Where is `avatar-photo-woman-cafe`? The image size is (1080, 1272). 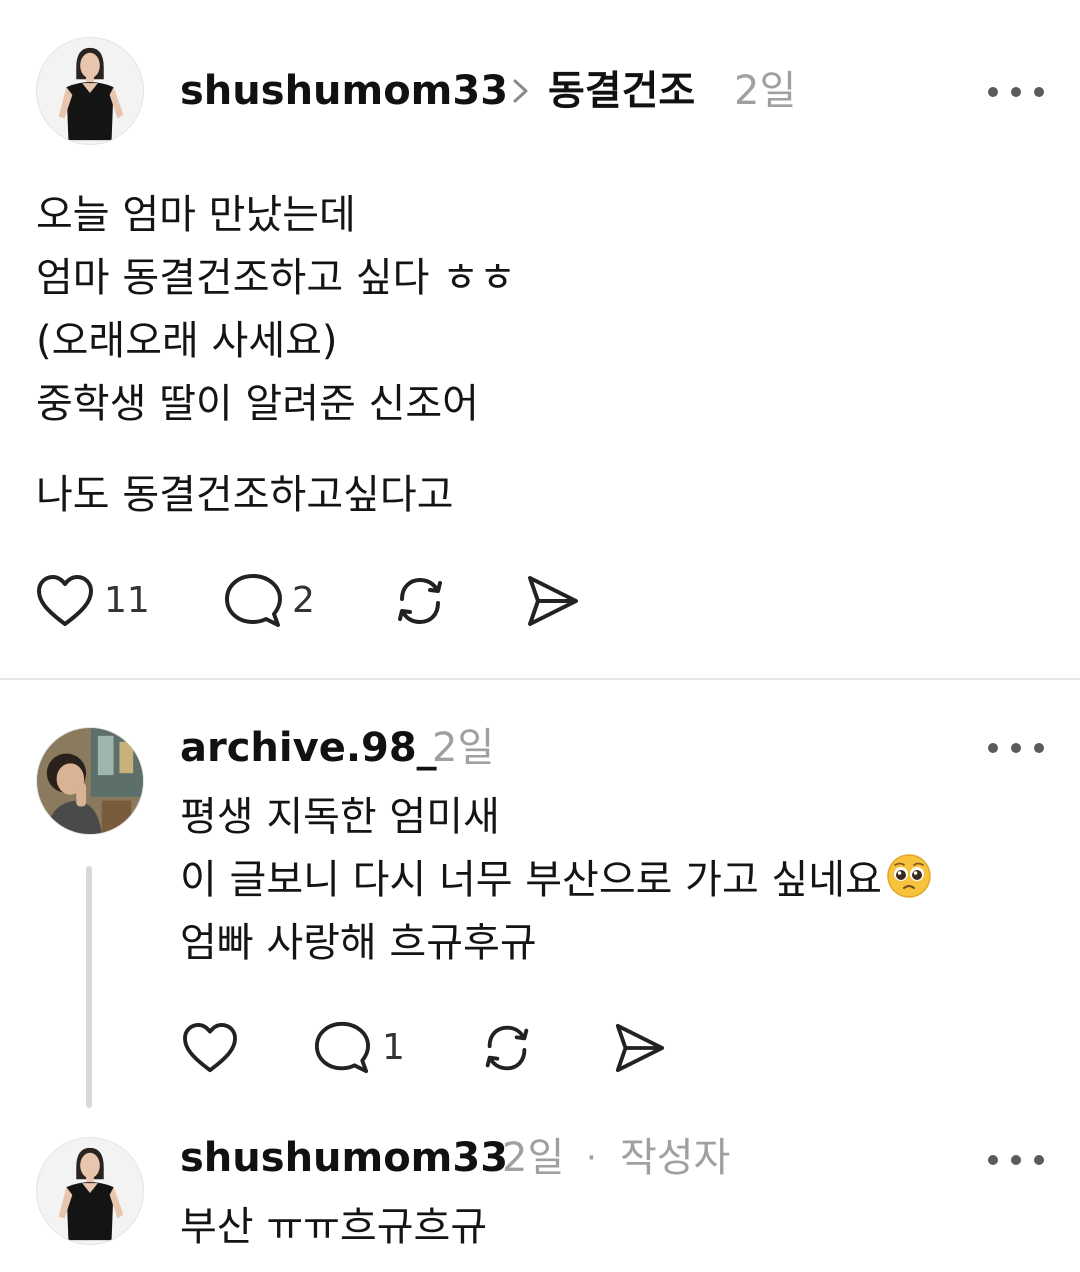
avatar-photo-woman-cafe is located at coordinates (90, 781).